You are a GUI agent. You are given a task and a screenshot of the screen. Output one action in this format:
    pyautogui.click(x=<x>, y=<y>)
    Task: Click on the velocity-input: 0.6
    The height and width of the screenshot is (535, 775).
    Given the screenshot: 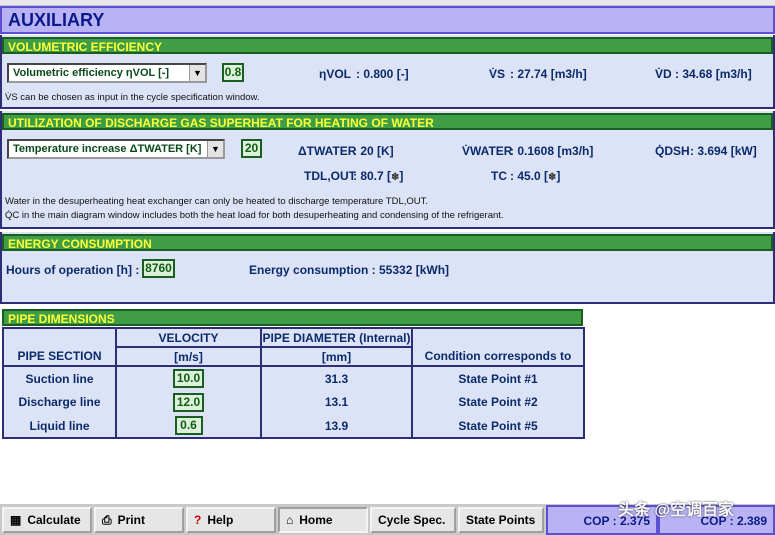 What is the action you would take?
    pyautogui.click(x=188, y=425)
    